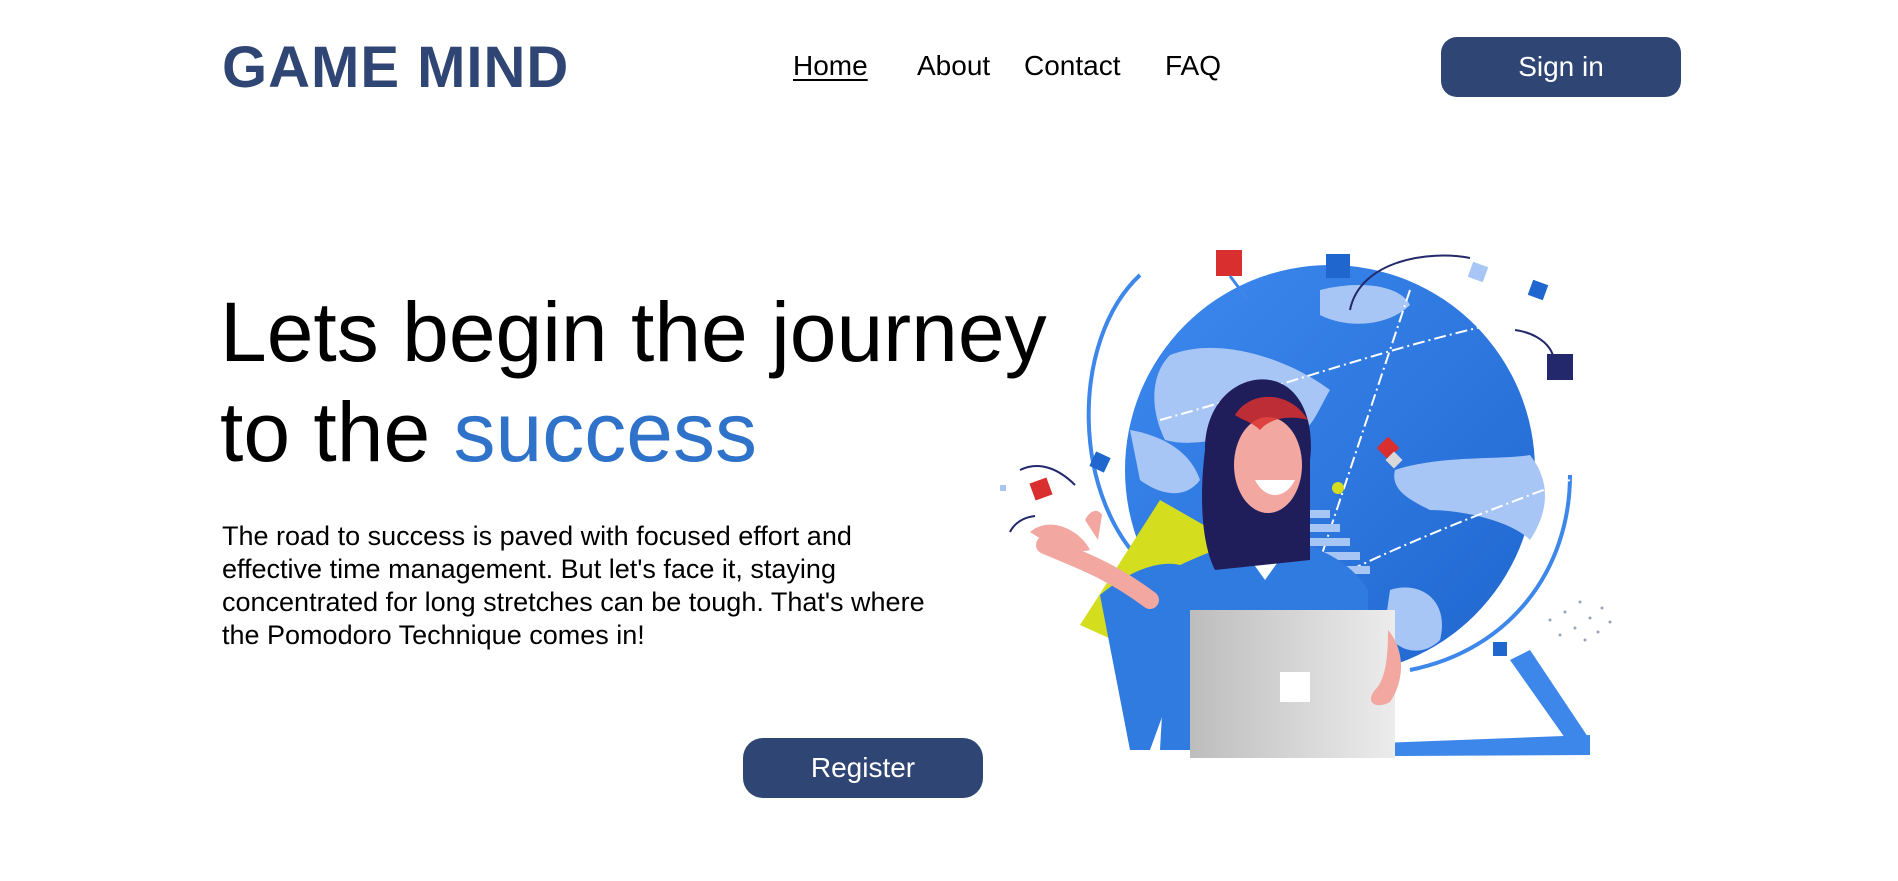 The height and width of the screenshot is (881, 1898). What do you see at coordinates (863, 768) in the screenshot?
I see `register-button: Register` at bounding box center [863, 768].